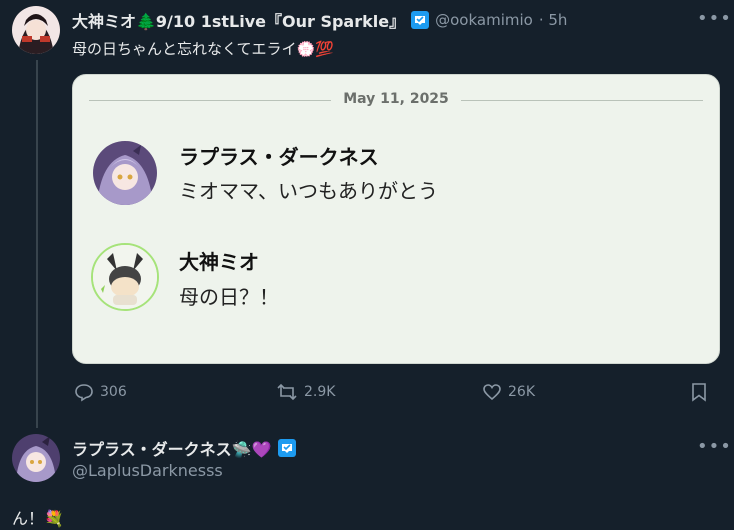 This screenshot has height=530, width=734. I want to click on tweet-author-handle: @ookamimio, so click(484, 20).